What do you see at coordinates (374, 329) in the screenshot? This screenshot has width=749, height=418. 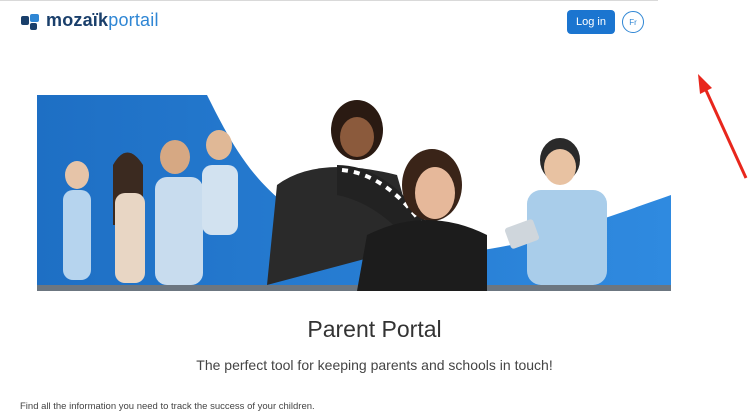 I see `page-title: Parent Portal` at bounding box center [374, 329].